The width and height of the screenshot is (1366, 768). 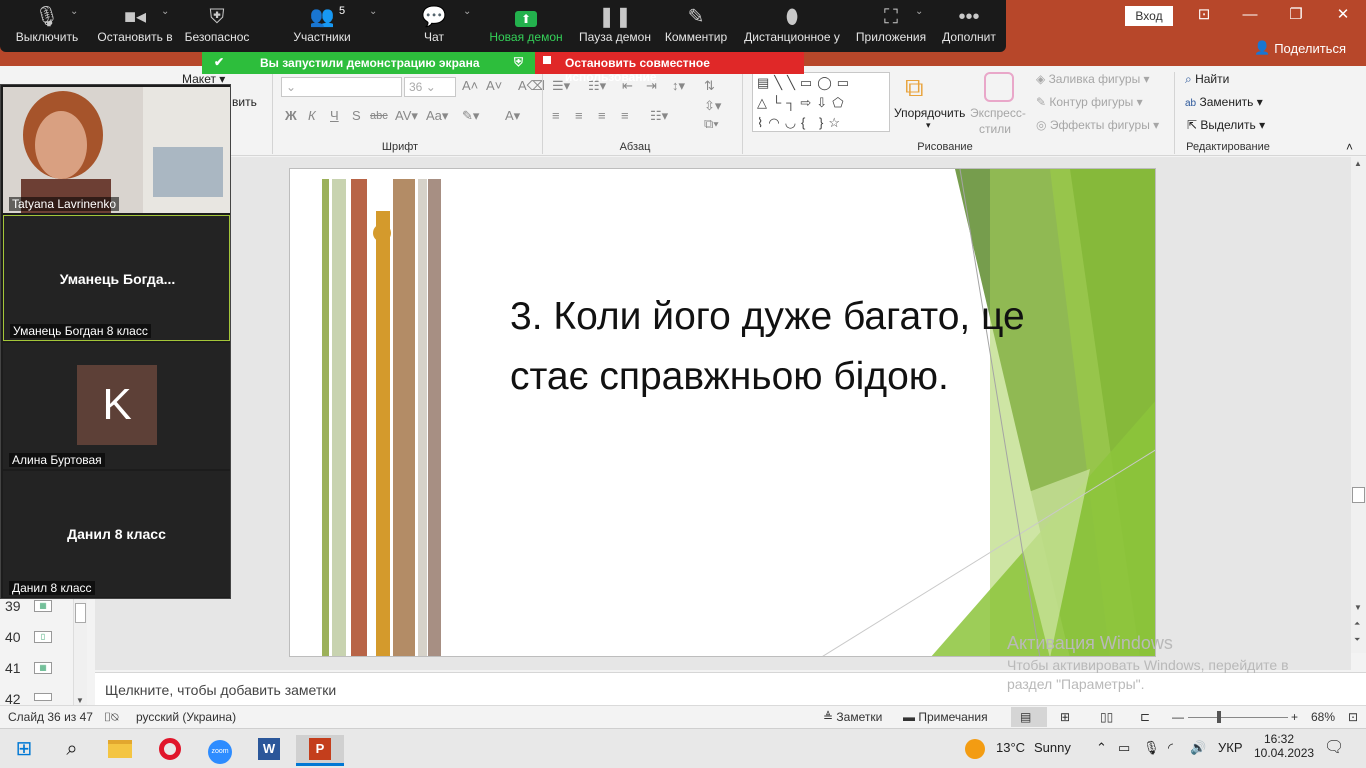 What do you see at coordinates (995, 129) in the screenshot?
I see `quick-styles-button-2: стили` at bounding box center [995, 129].